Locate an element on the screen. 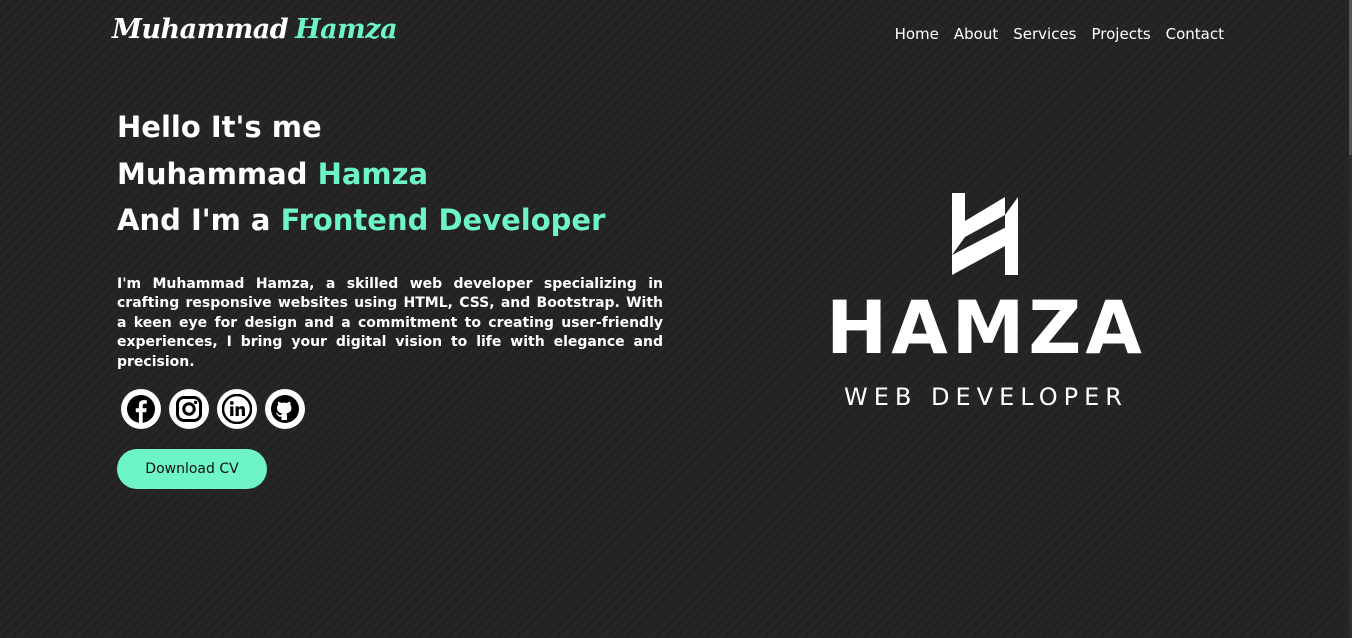 This screenshot has height=638, width=1352. facebook-link is located at coordinates (141, 409).